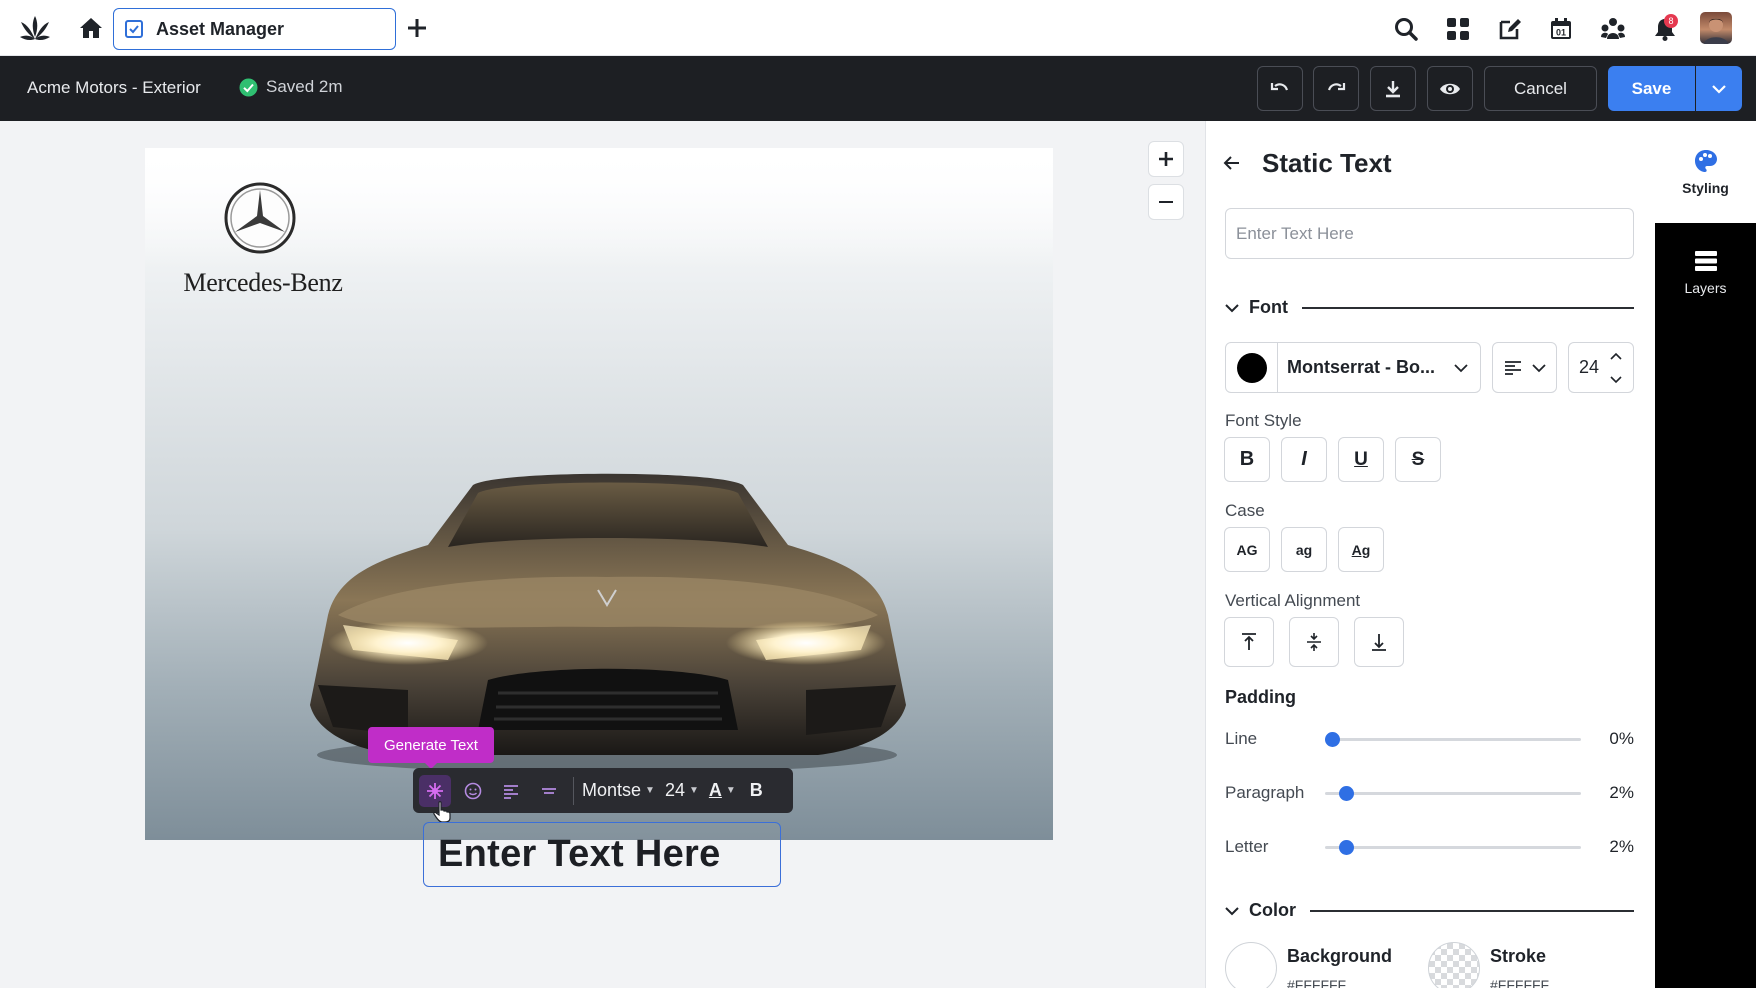 The height and width of the screenshot is (988, 1756). Describe the element at coordinates (1308, 965) in the screenshot. I see `background-color-picker: Background #FFFFFF` at that location.